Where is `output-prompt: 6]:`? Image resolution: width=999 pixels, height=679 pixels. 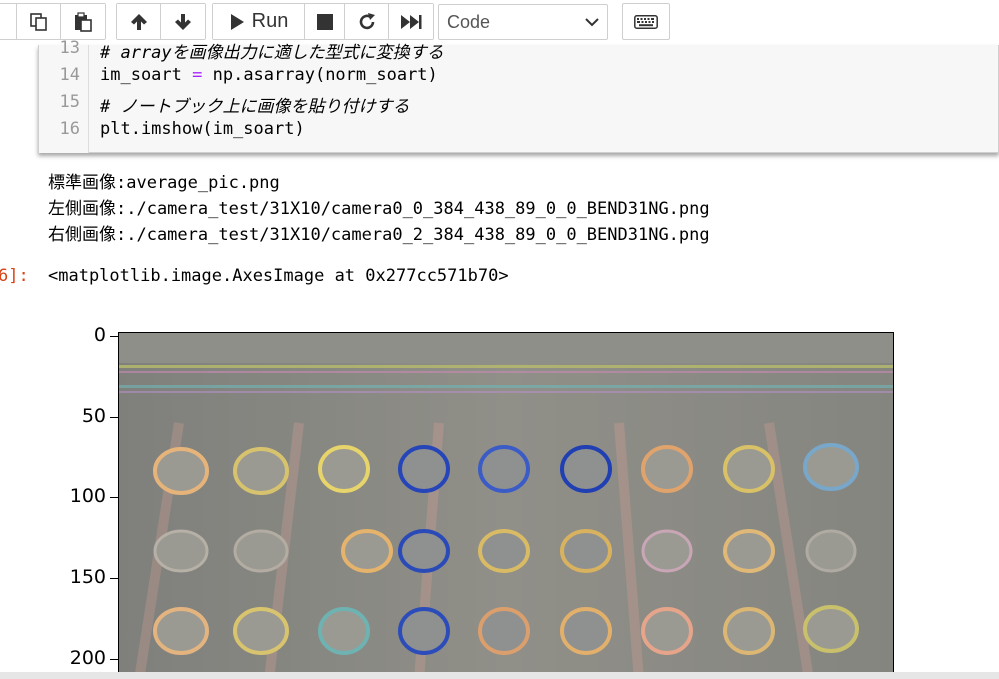 output-prompt: 6]: is located at coordinates (14, 276).